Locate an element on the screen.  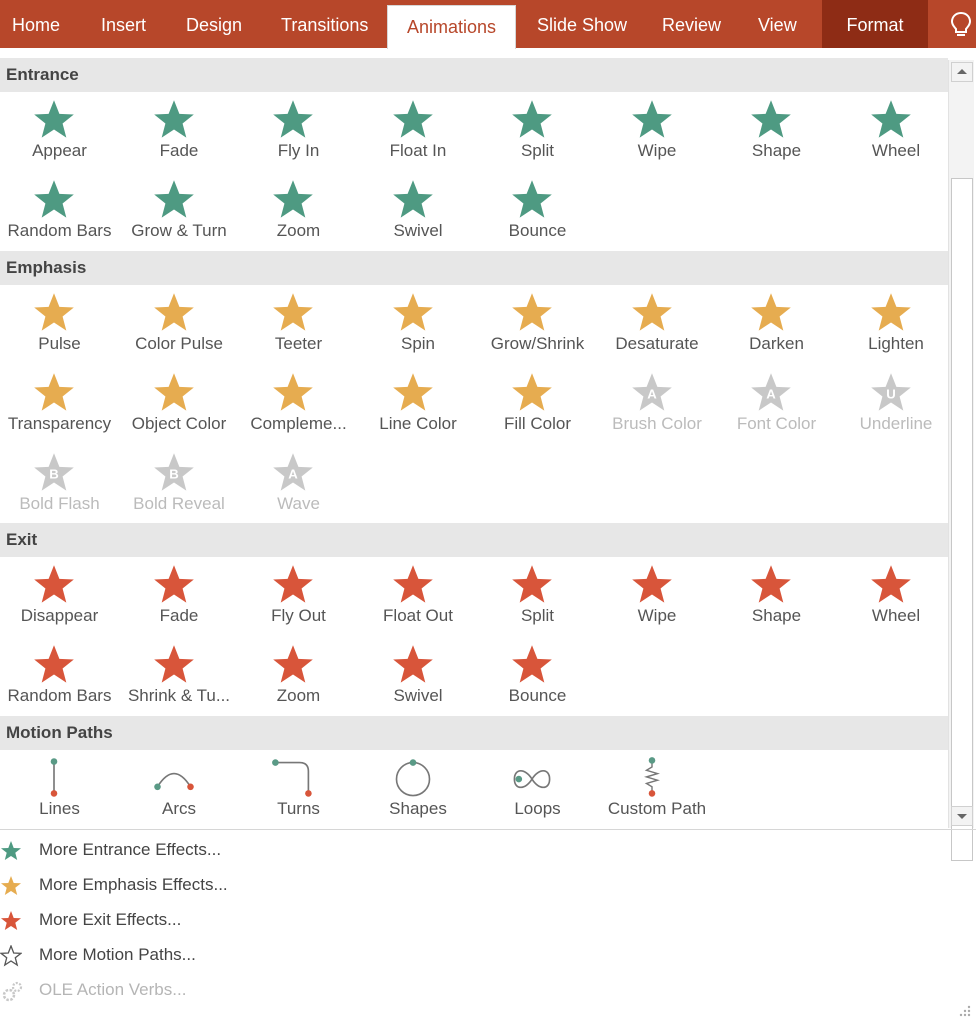
effect-fill-color: Fill Color is located at coordinates (537, 404).